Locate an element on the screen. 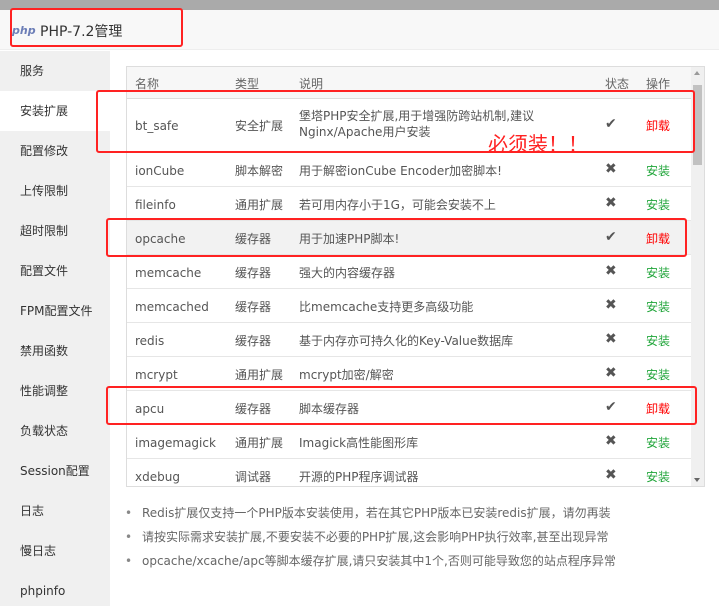 This screenshot has height=611, width=719. sidebar-item: 配置文件 is located at coordinates (55, 271).